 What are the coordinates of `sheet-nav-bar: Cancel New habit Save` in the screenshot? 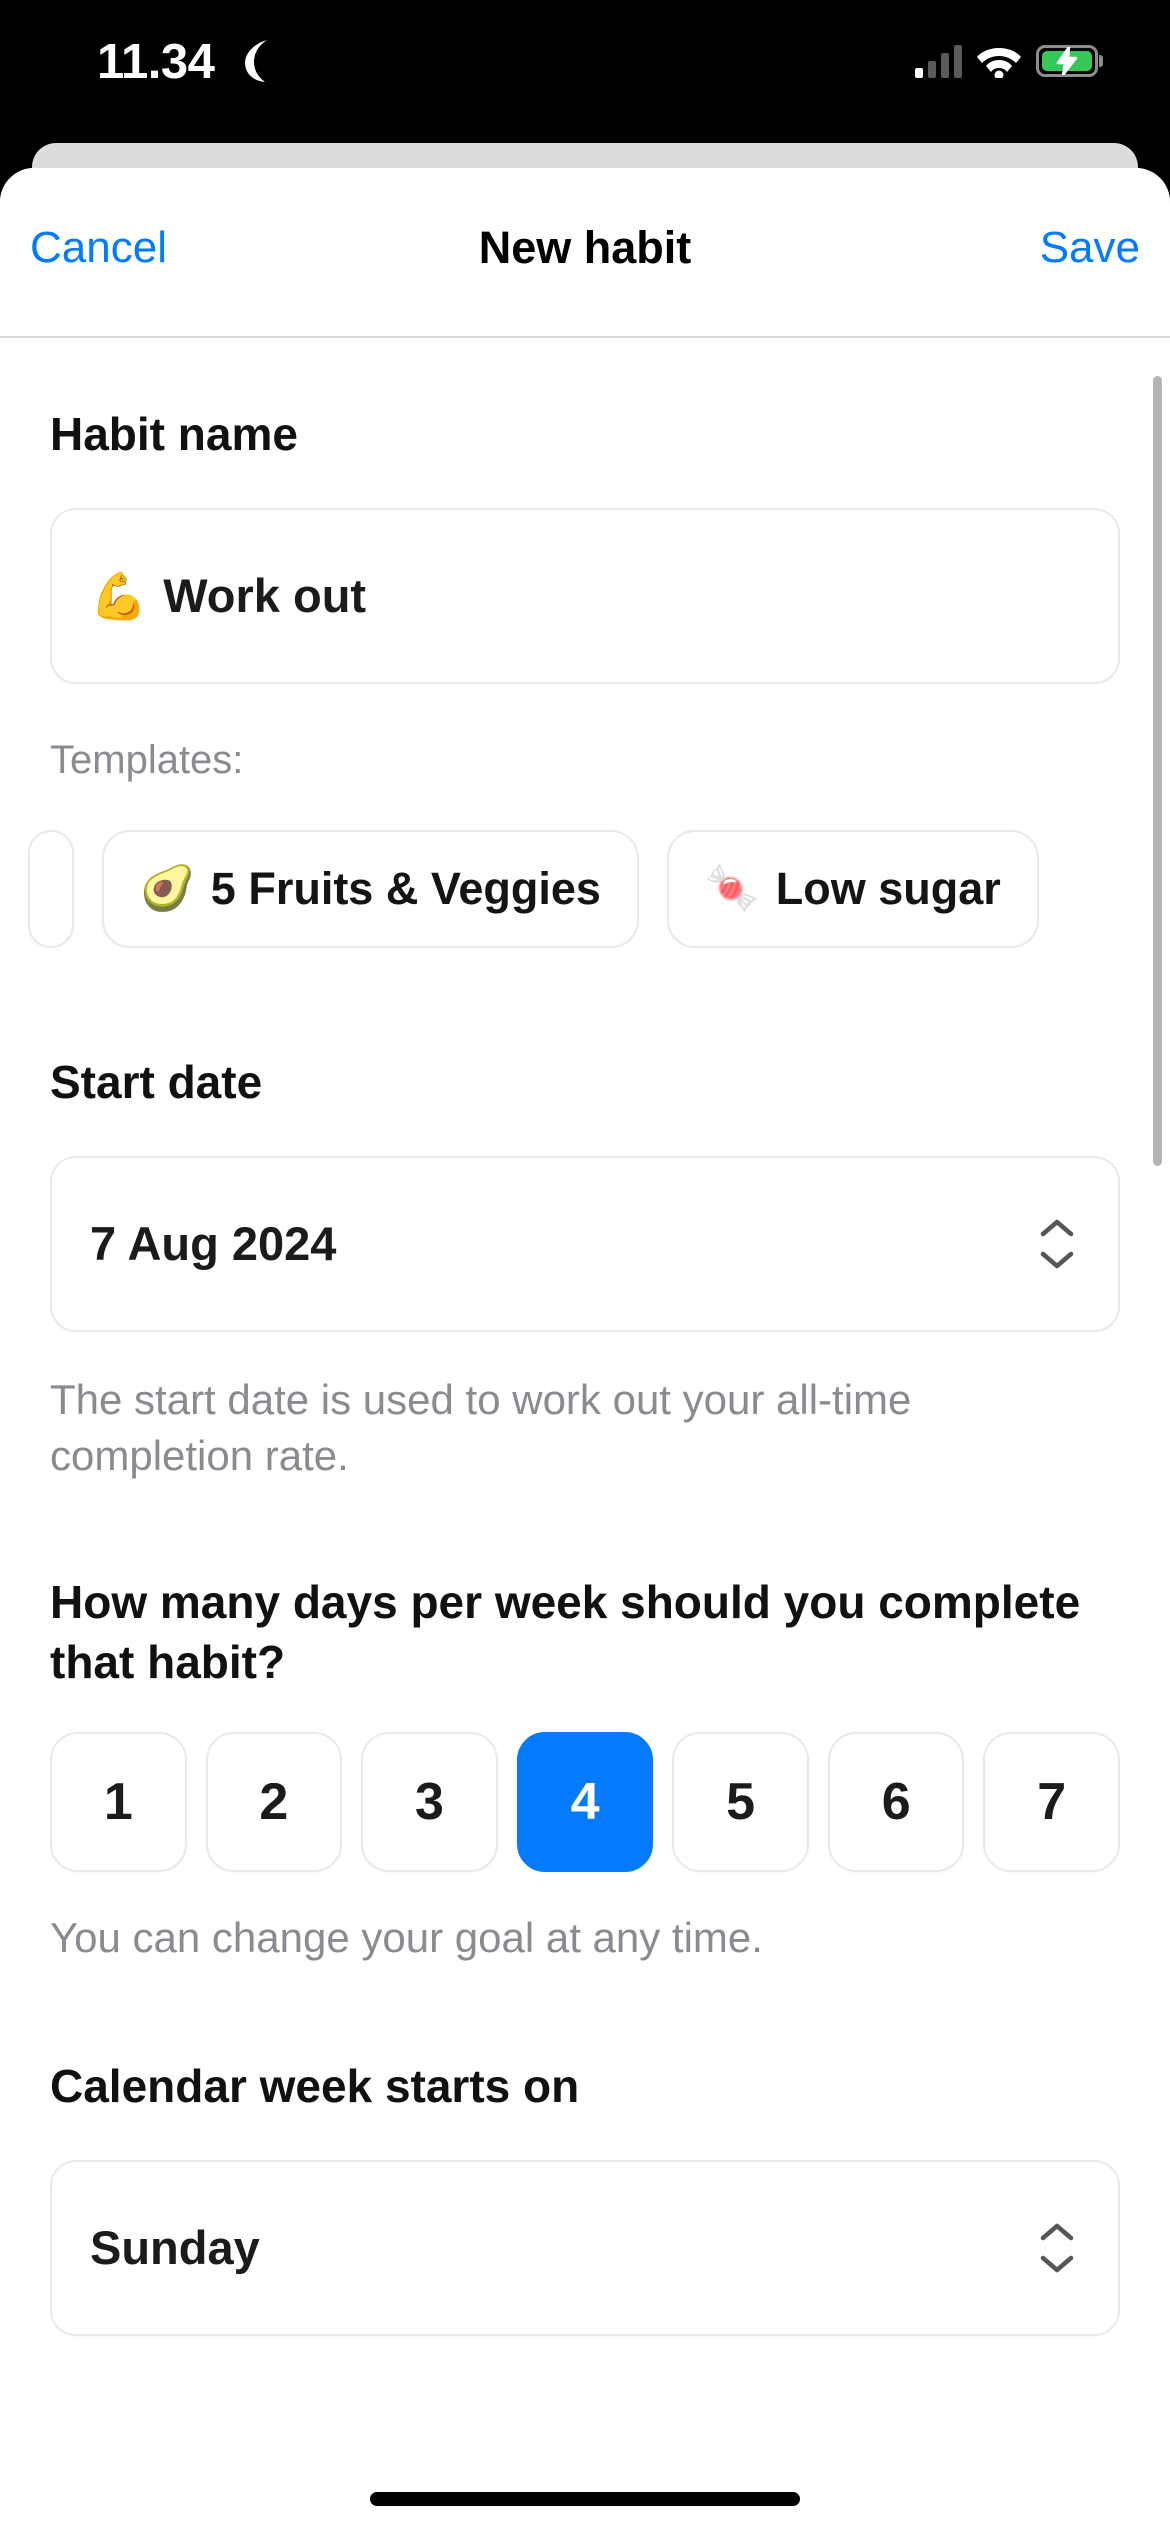 It's located at (585, 253).